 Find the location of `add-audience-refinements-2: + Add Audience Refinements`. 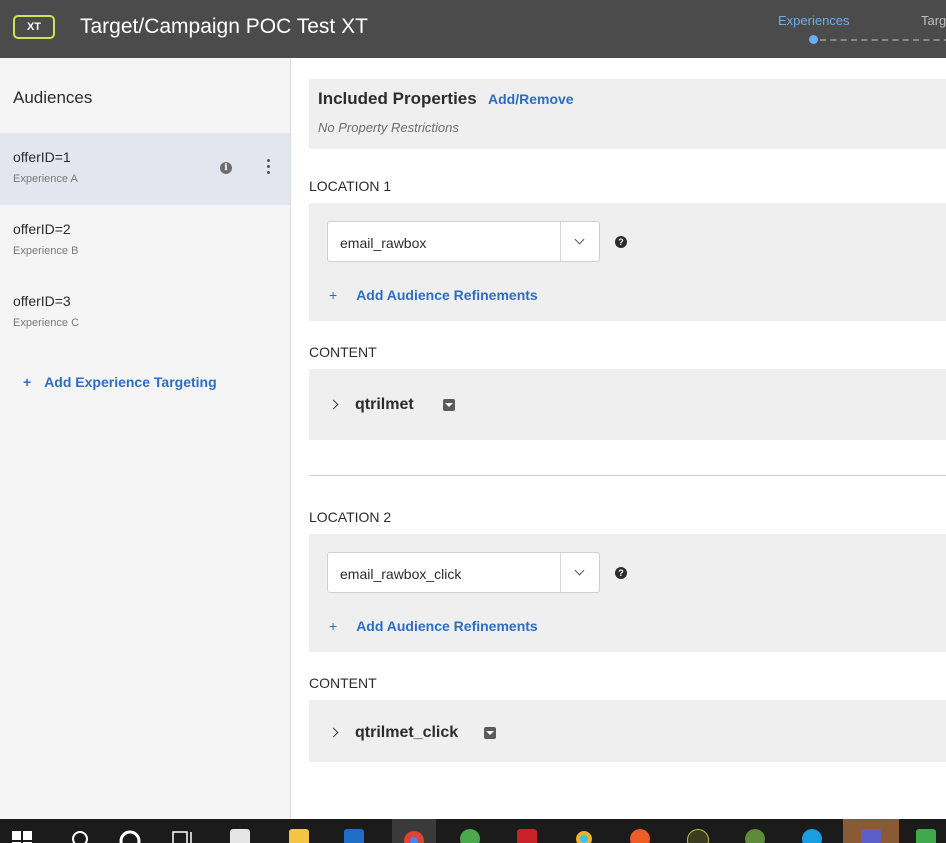

add-audience-refinements-2: + Add Audience Refinements is located at coordinates (433, 626).